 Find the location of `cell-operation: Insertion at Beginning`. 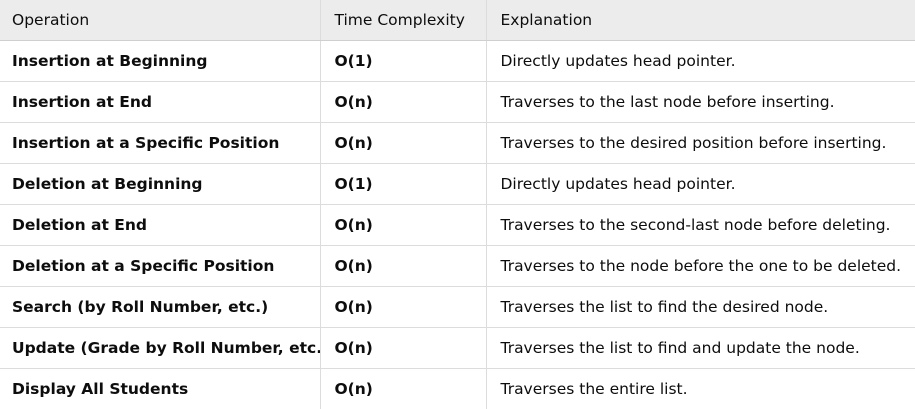

cell-operation: Insertion at Beginning is located at coordinates (160, 61).